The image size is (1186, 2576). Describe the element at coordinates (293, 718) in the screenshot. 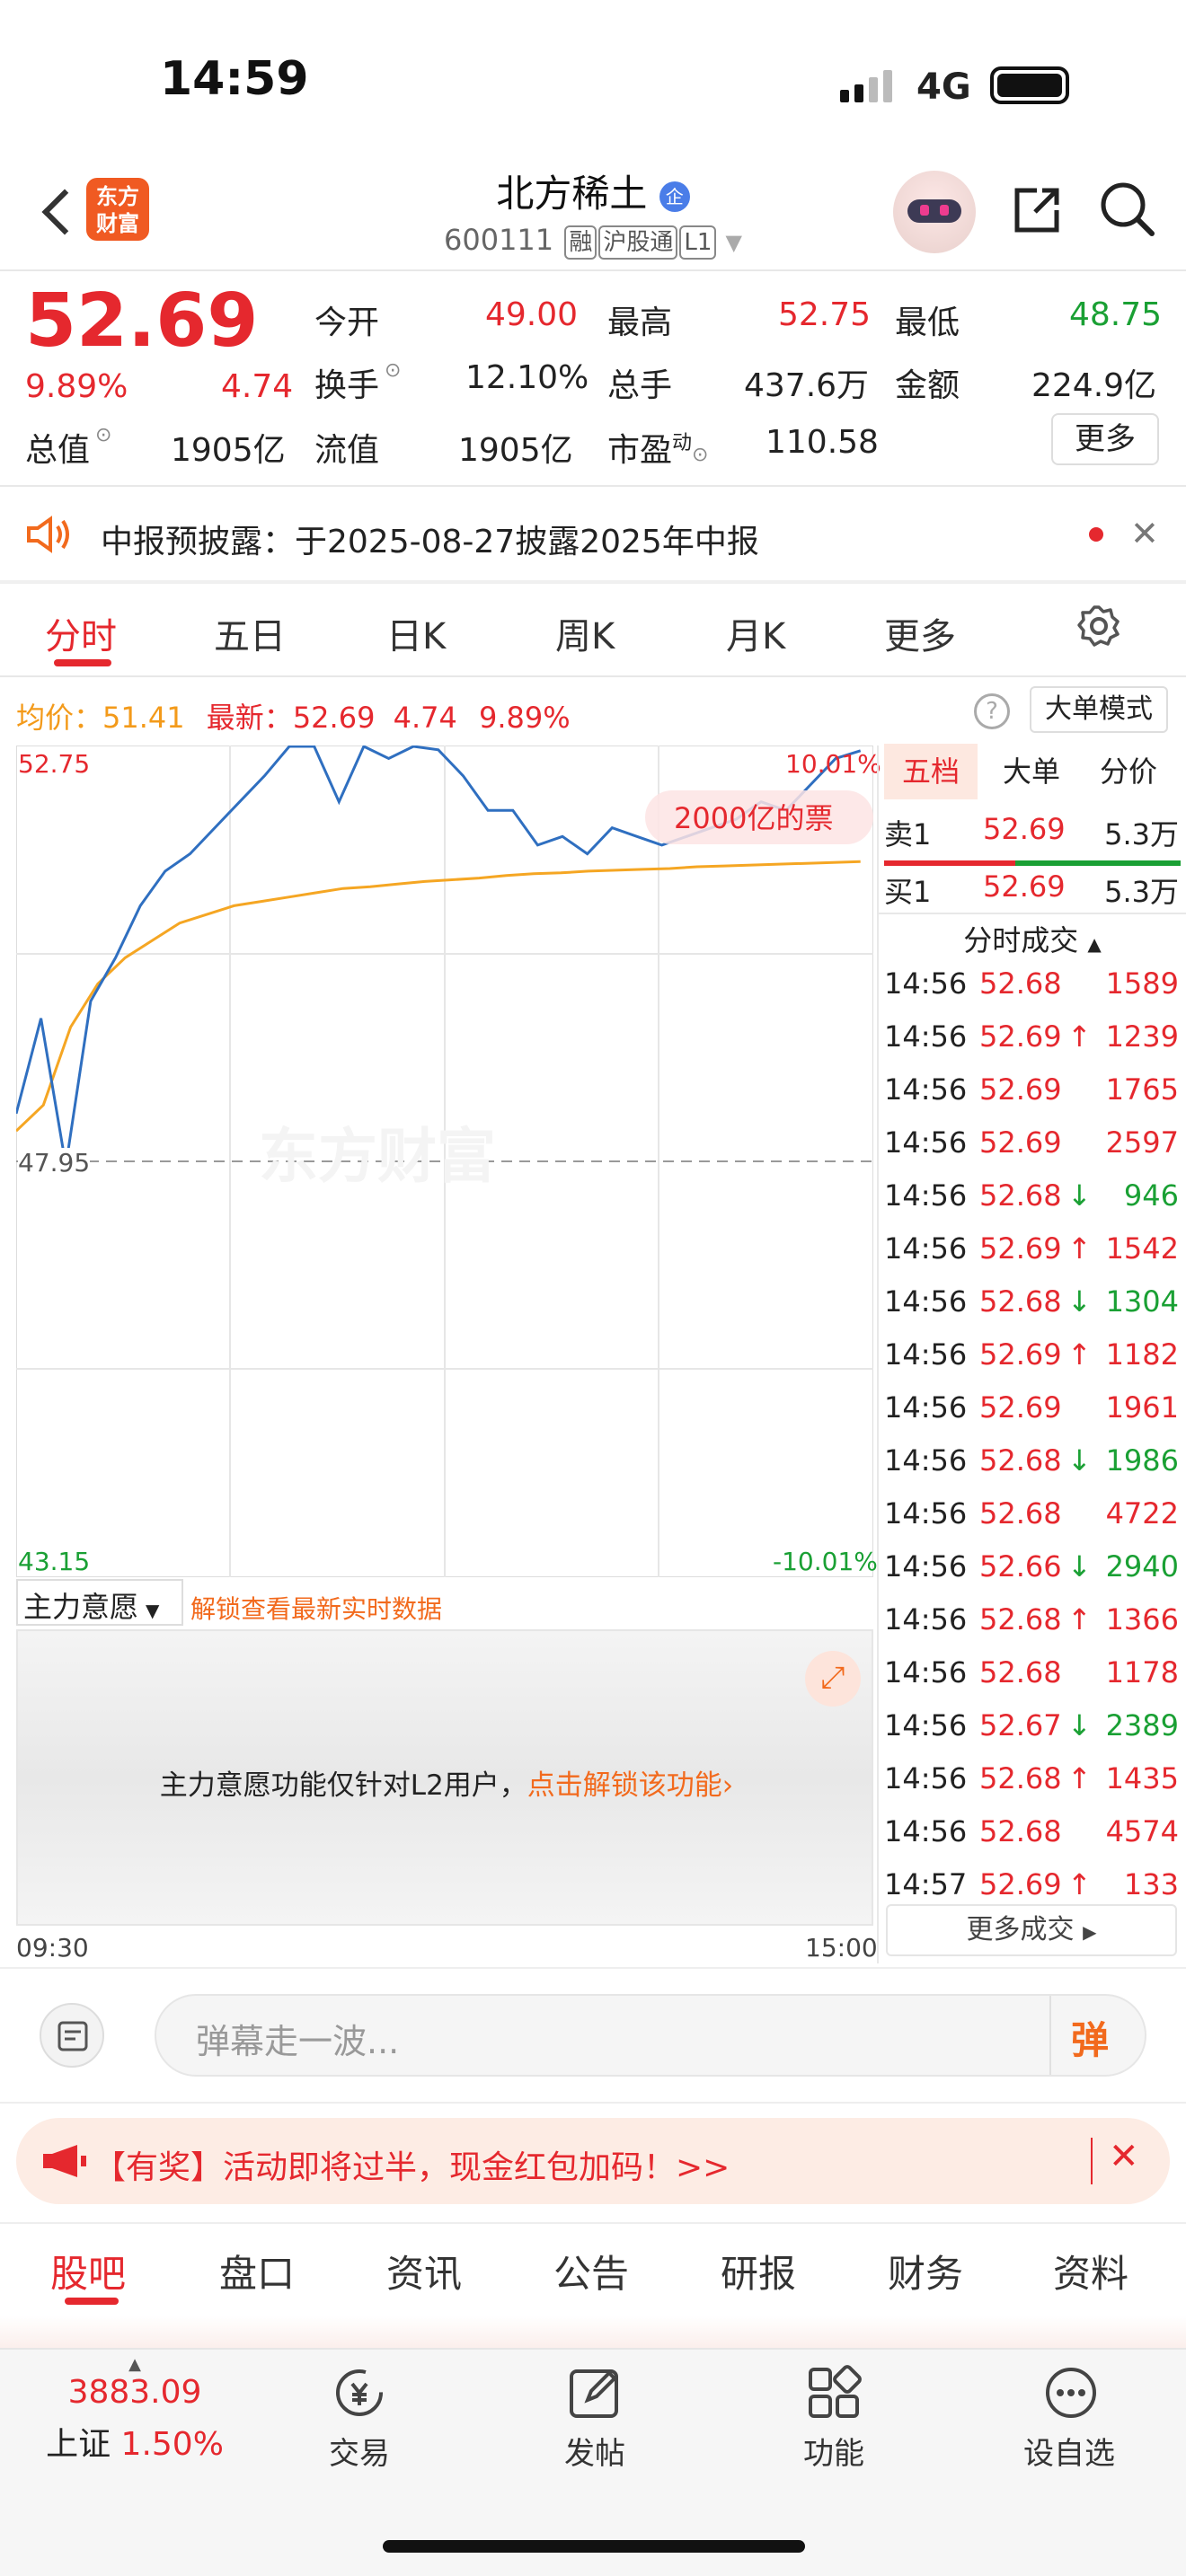

I see `chart-info: 均价：51.41 最新：52.69 4.74 9.89%` at that location.